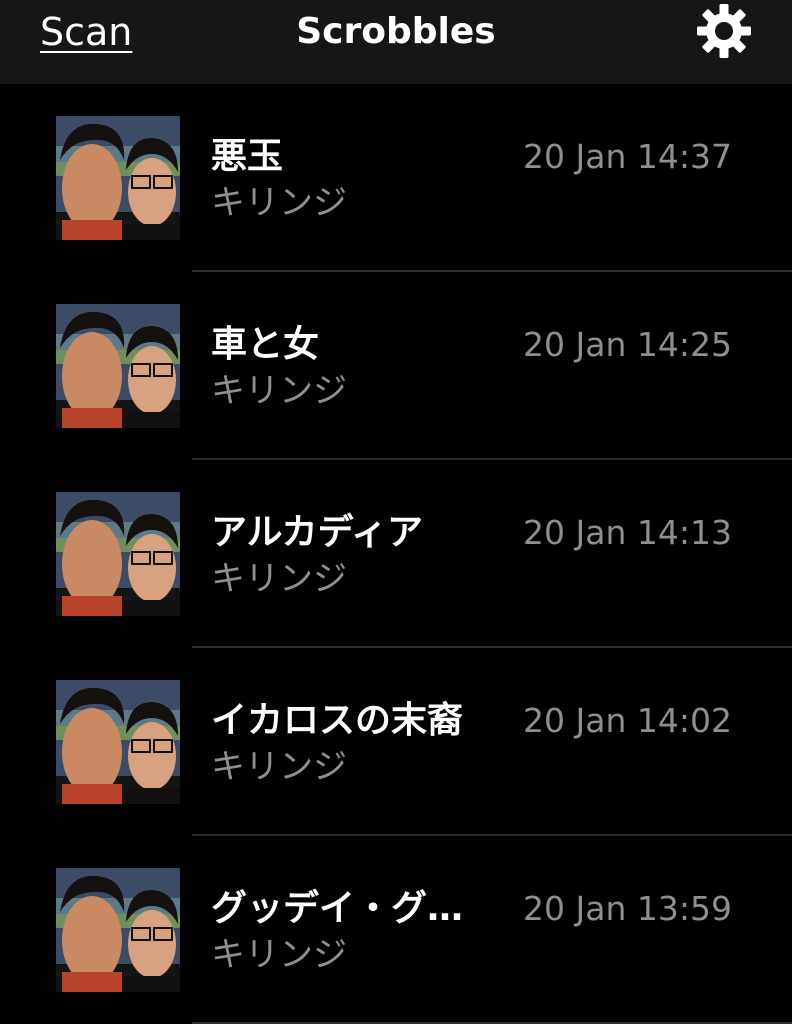 The image size is (792, 1024). Describe the element at coordinates (396, 31) in the screenshot. I see `page-title: Scrobbles` at that location.